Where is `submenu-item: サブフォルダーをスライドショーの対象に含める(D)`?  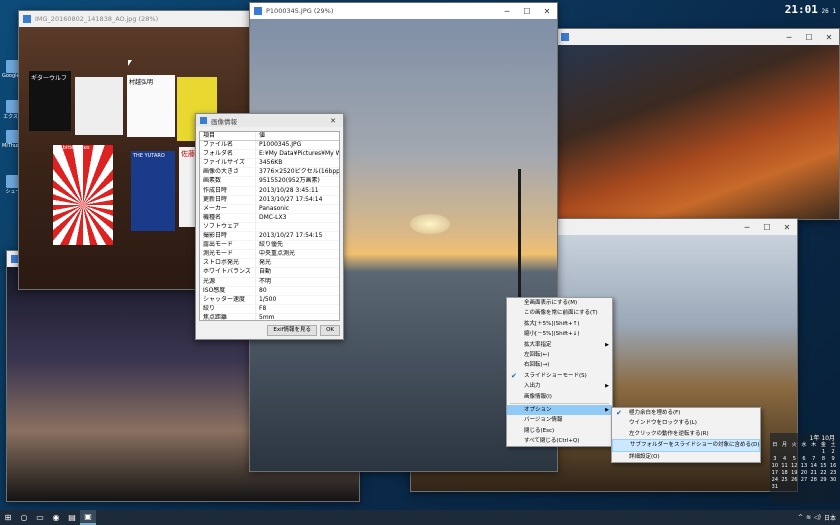 submenu-item: サブフォルダーをスライドショーの対象に含める(D) is located at coordinates (686, 445).